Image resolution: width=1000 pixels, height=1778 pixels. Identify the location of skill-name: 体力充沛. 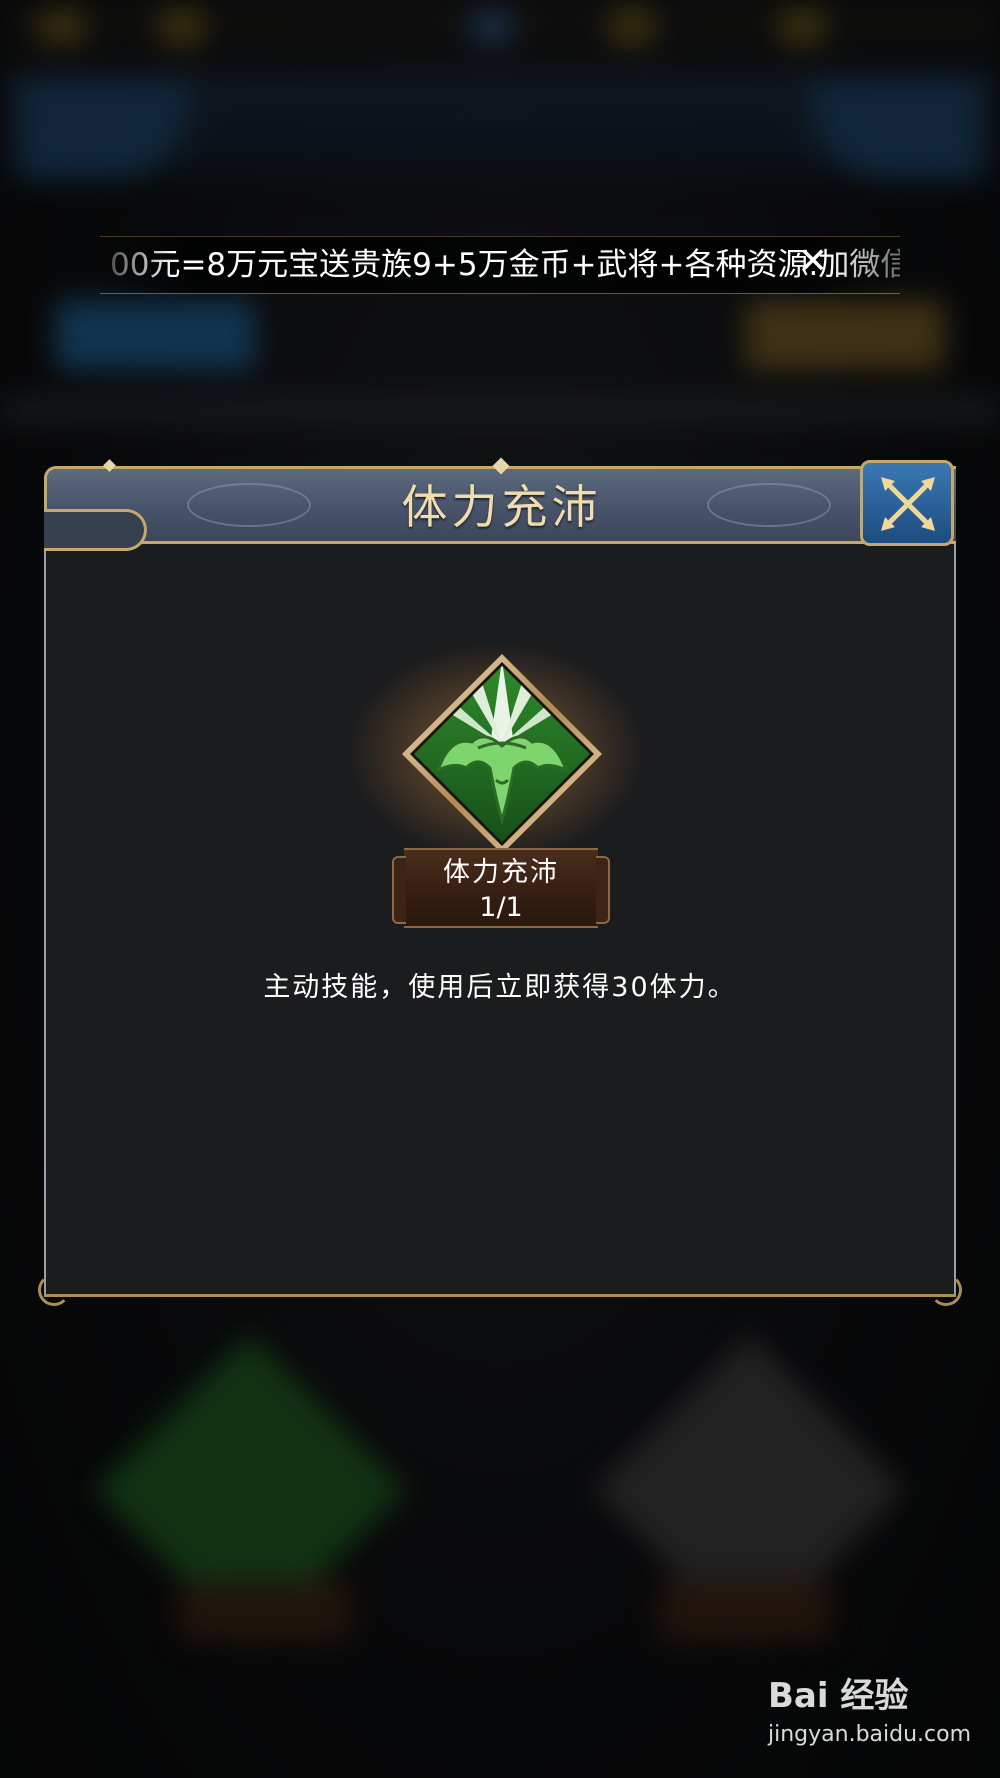
(501, 872).